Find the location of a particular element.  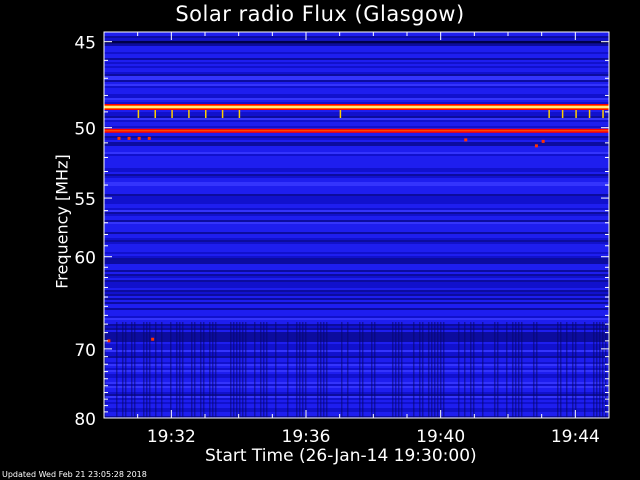

update-timestamp: Updated Wed Feb 21 23:05:28 2018 is located at coordinates (74, 474).